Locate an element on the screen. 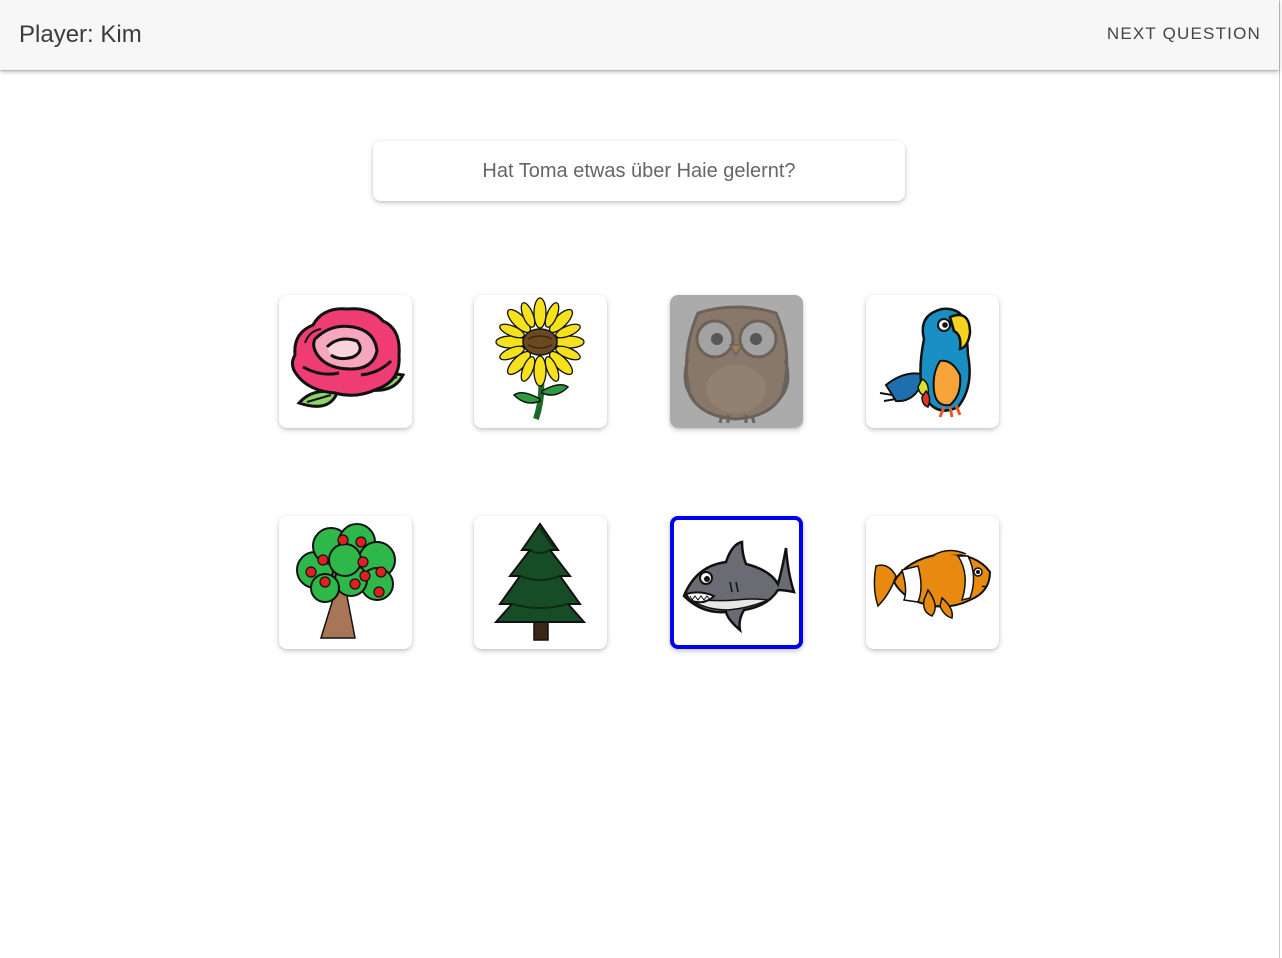 The width and height of the screenshot is (1282, 958). player-title: Player: Kim is located at coordinates (80, 34).